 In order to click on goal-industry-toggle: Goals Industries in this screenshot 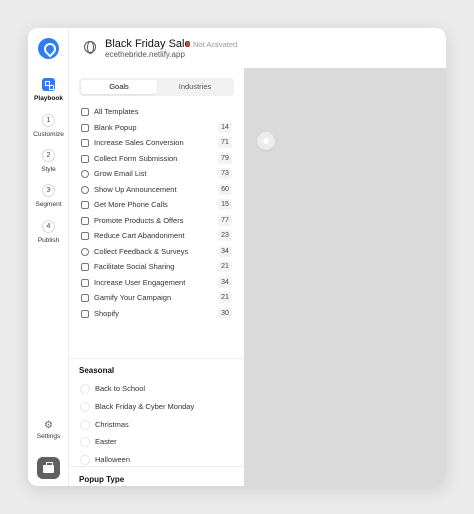, I will do `click(156, 87)`.